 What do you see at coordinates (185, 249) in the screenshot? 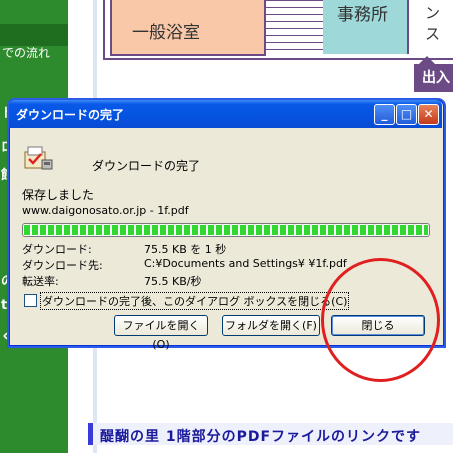
I see `info-value-downloaded: 75.5 KB を 1 秒` at bounding box center [185, 249].